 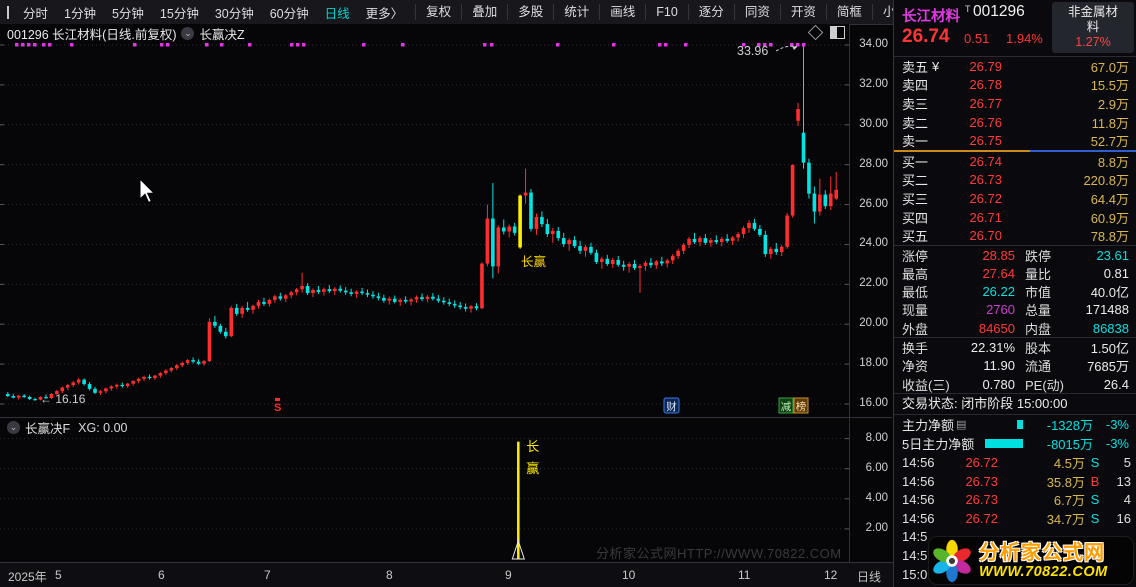 I want to click on y-axis-label: 18.00, so click(x=873, y=363).